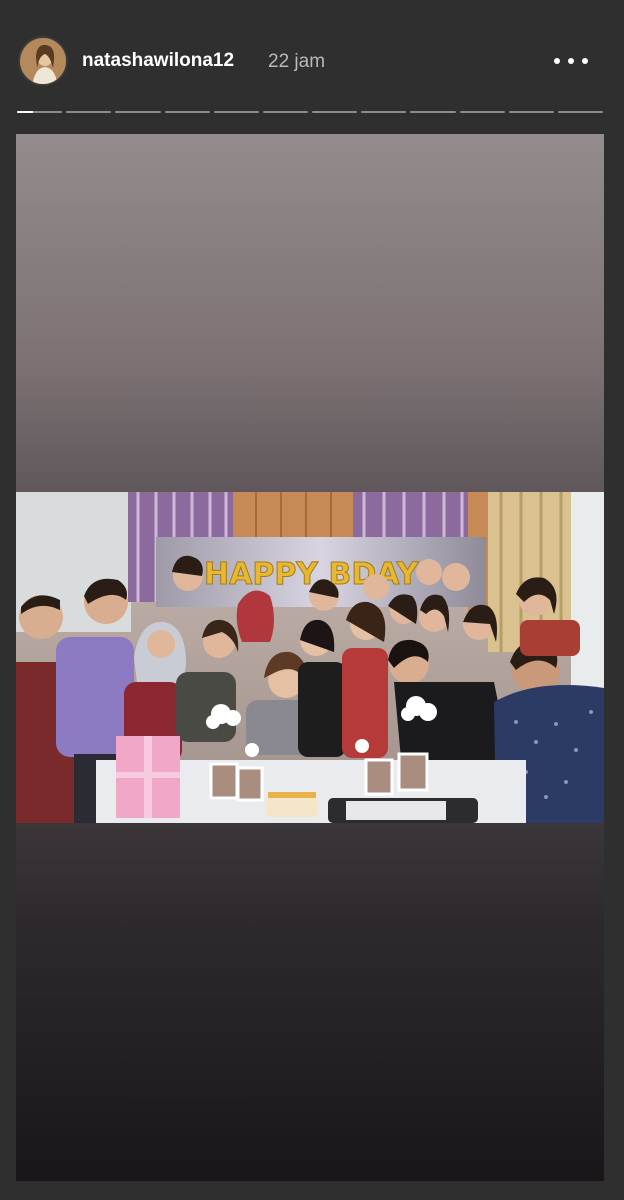 The height and width of the screenshot is (1200, 624). I want to click on avatar-photo, so click(43, 61).